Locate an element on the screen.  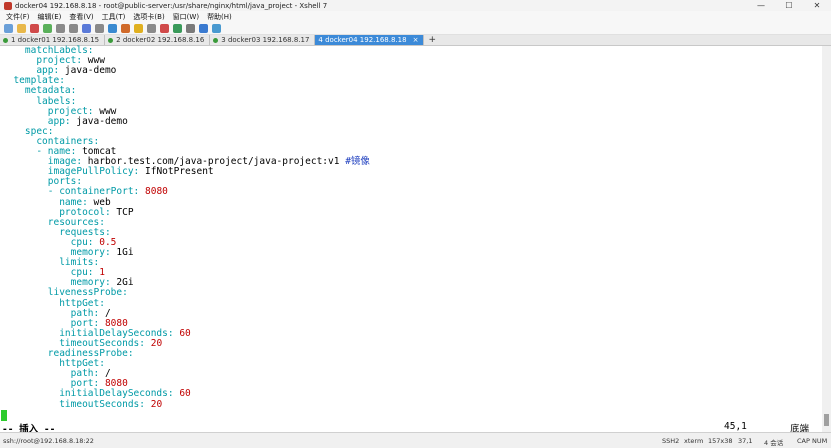
session-count-label: 4 会话 is located at coordinates (774, 443).